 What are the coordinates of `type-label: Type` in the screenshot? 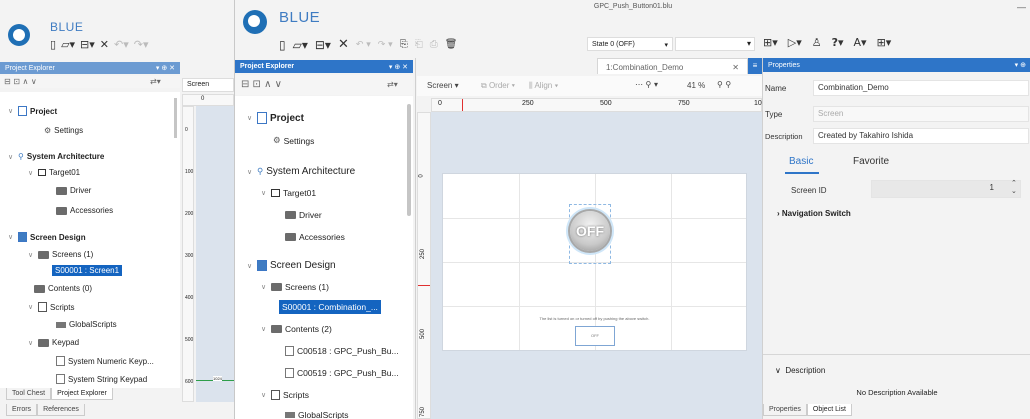 It's located at (774, 114).